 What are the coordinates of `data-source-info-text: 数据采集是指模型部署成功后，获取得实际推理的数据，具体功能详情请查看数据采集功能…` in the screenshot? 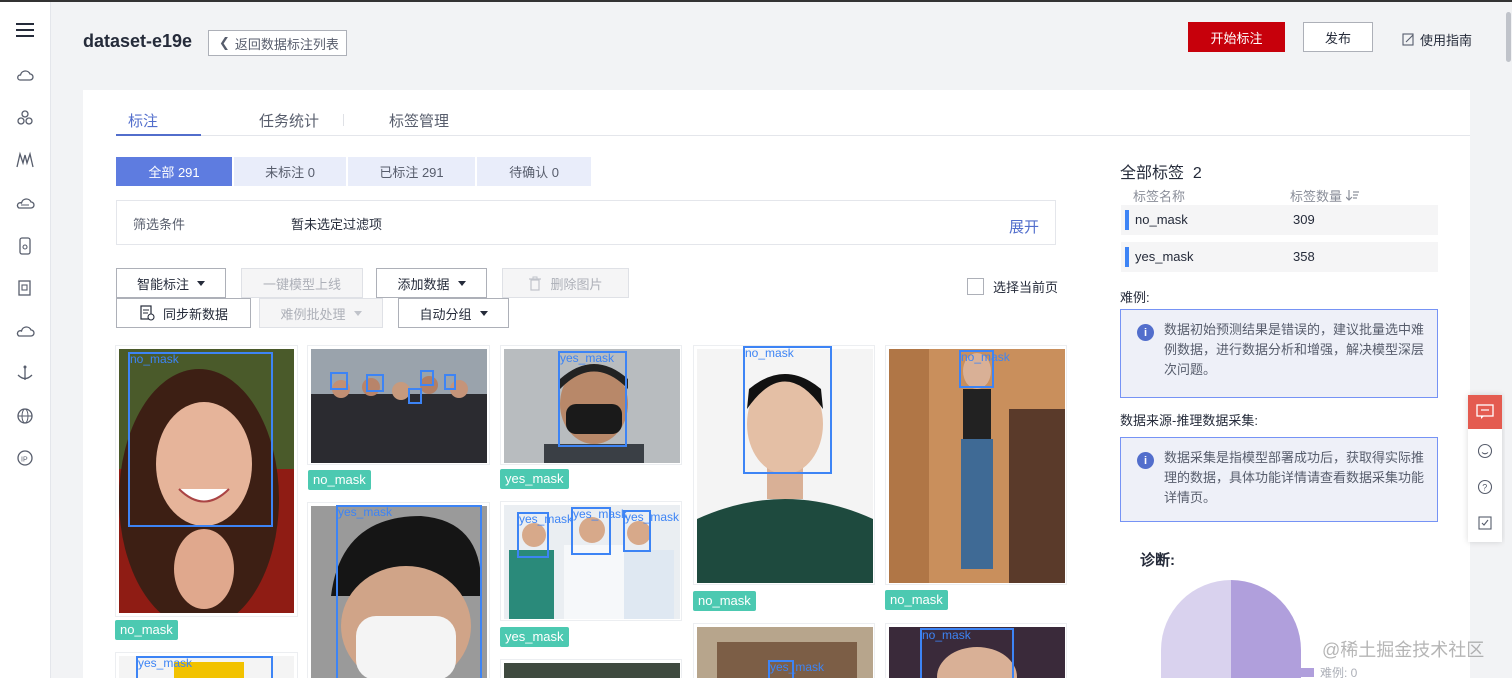 It's located at (1294, 477).